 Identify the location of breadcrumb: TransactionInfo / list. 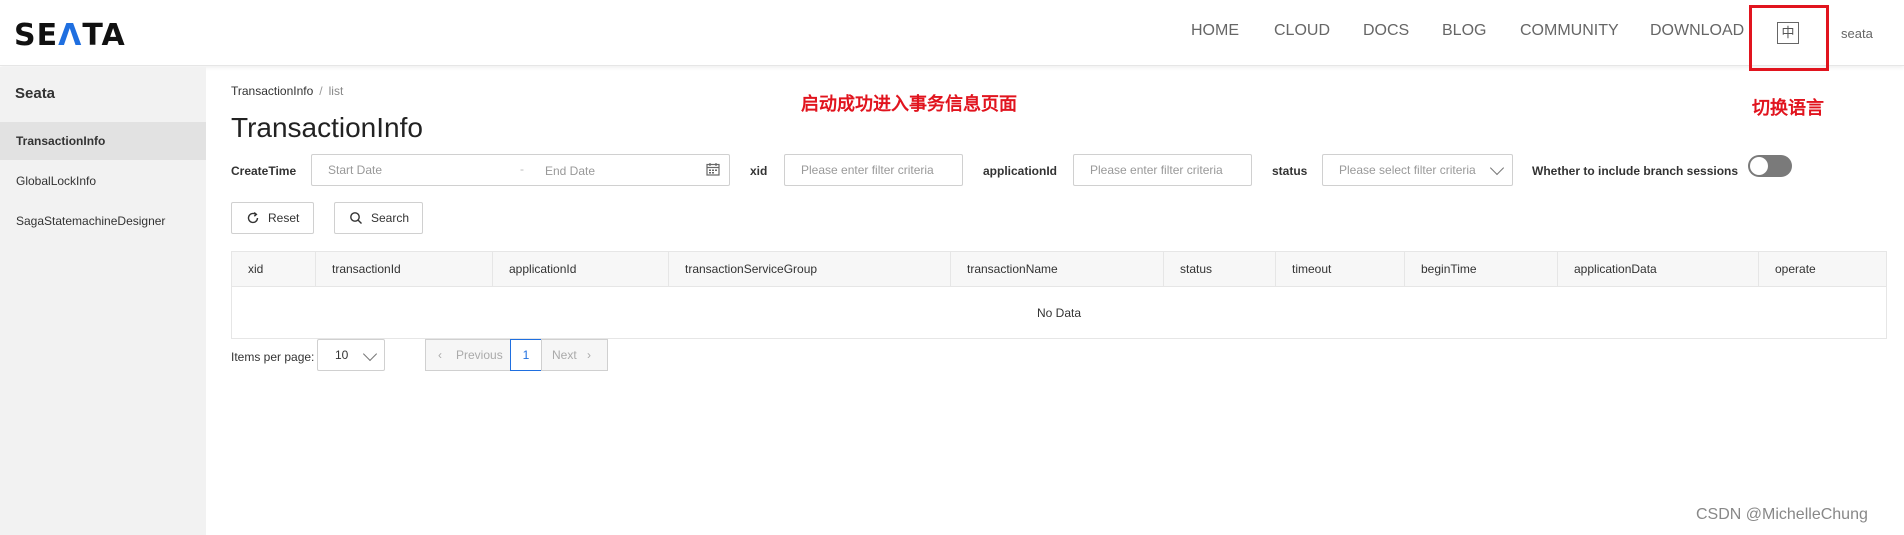
(287, 91).